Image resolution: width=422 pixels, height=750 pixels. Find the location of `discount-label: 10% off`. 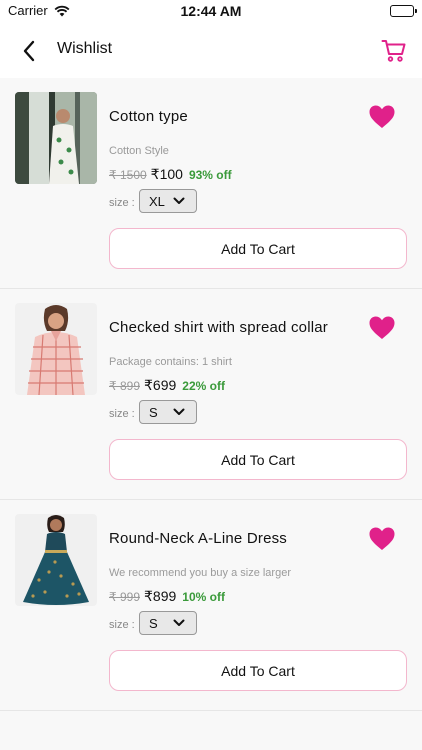

discount-label: 10% off is located at coordinates (203, 597).